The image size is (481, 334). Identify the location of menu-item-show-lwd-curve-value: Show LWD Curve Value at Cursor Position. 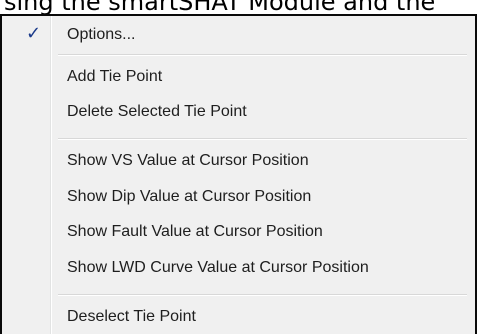
(238, 268).